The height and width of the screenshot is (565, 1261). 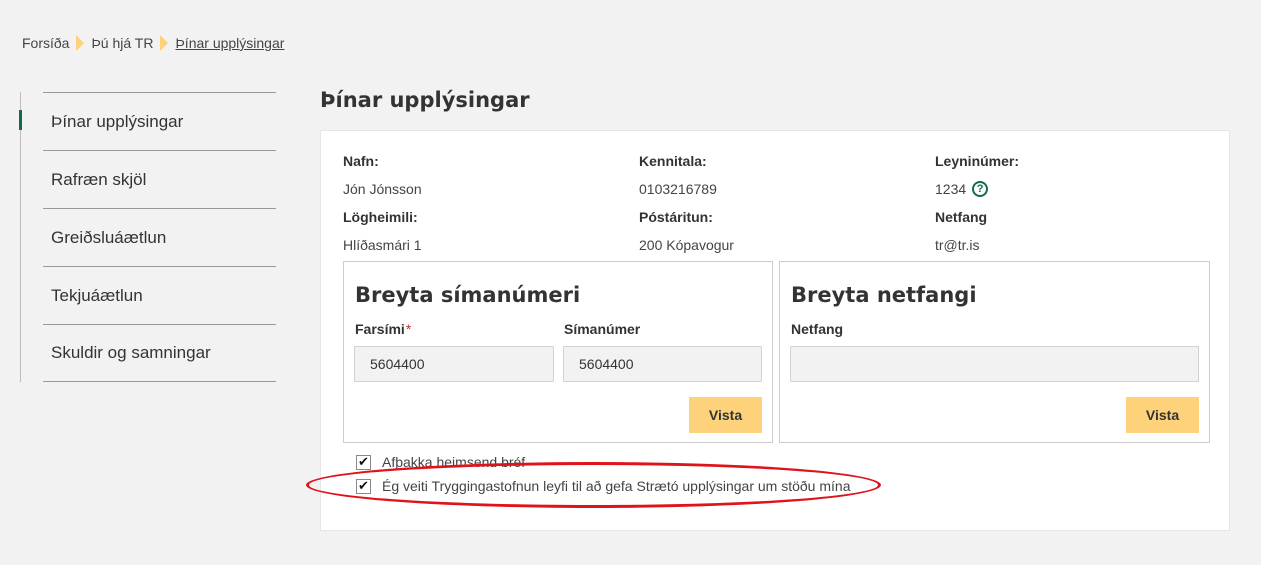 What do you see at coordinates (425, 100) in the screenshot?
I see `page-title: Þínar upplýsingar` at bounding box center [425, 100].